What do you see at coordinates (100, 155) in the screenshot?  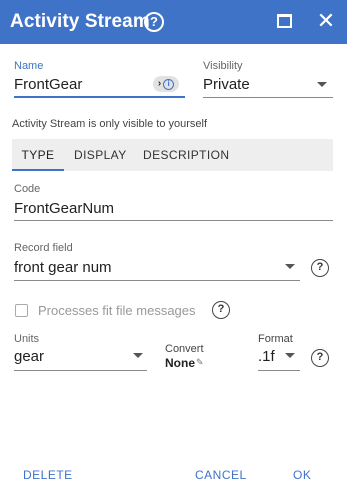 I see `tab-display: DISPLAY` at bounding box center [100, 155].